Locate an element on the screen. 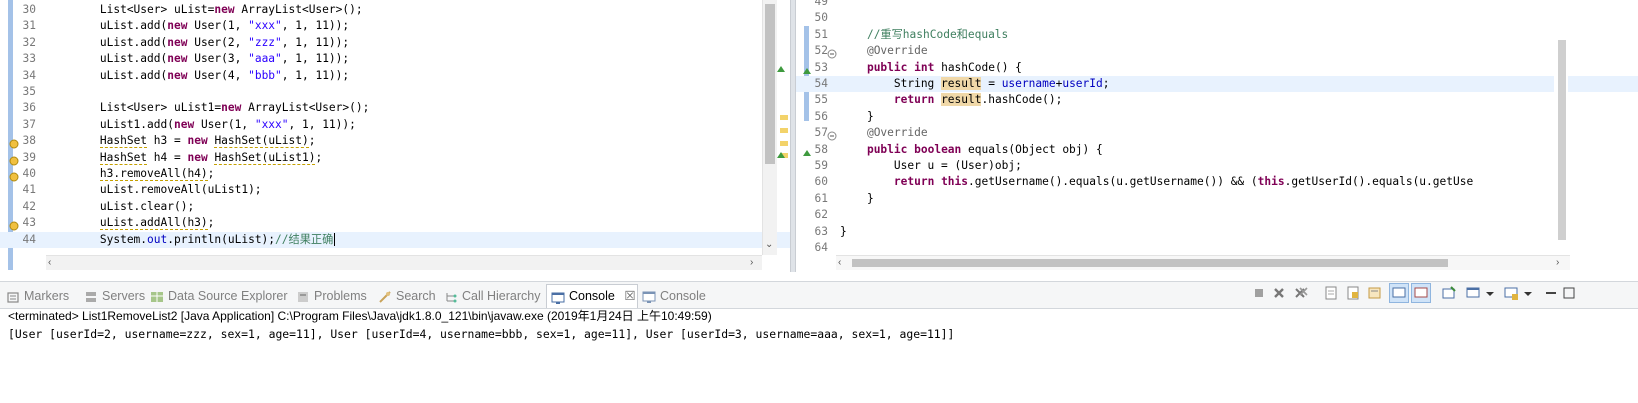 This screenshot has width=1638, height=403. code-text: public boolean equals(Object obj) { is located at coordinates (984, 149).